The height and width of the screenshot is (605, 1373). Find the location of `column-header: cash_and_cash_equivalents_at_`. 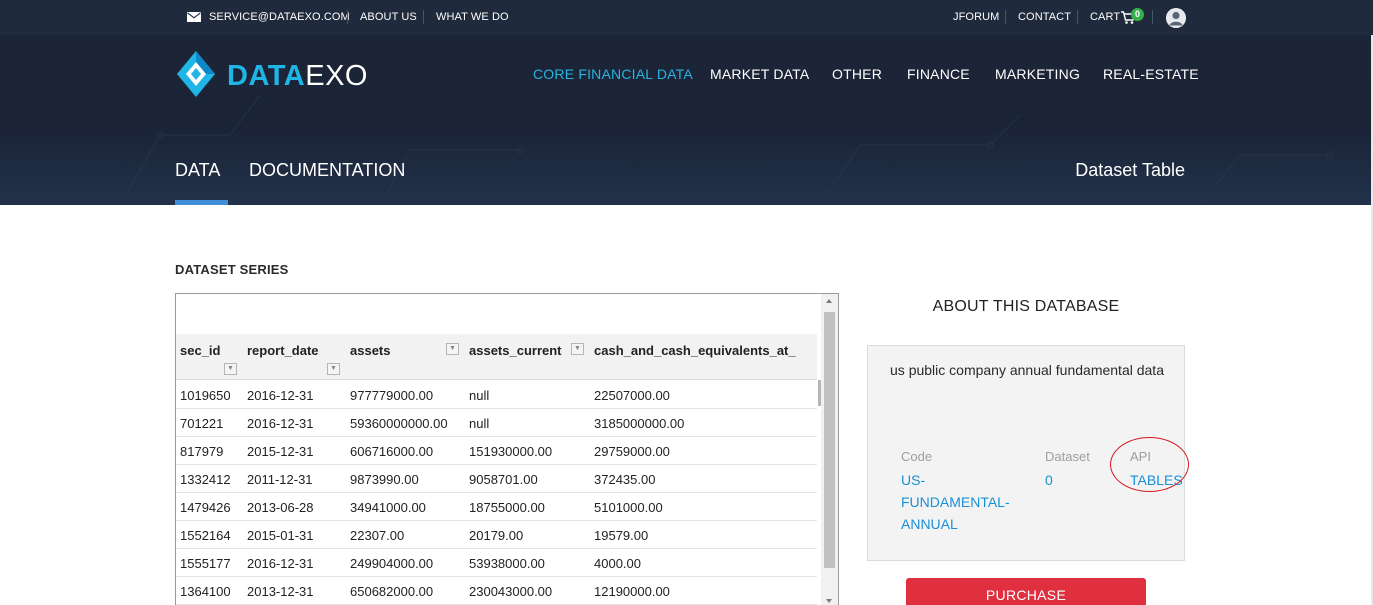

column-header: cash_and_cash_equivalents_at_ is located at coordinates (695, 350).